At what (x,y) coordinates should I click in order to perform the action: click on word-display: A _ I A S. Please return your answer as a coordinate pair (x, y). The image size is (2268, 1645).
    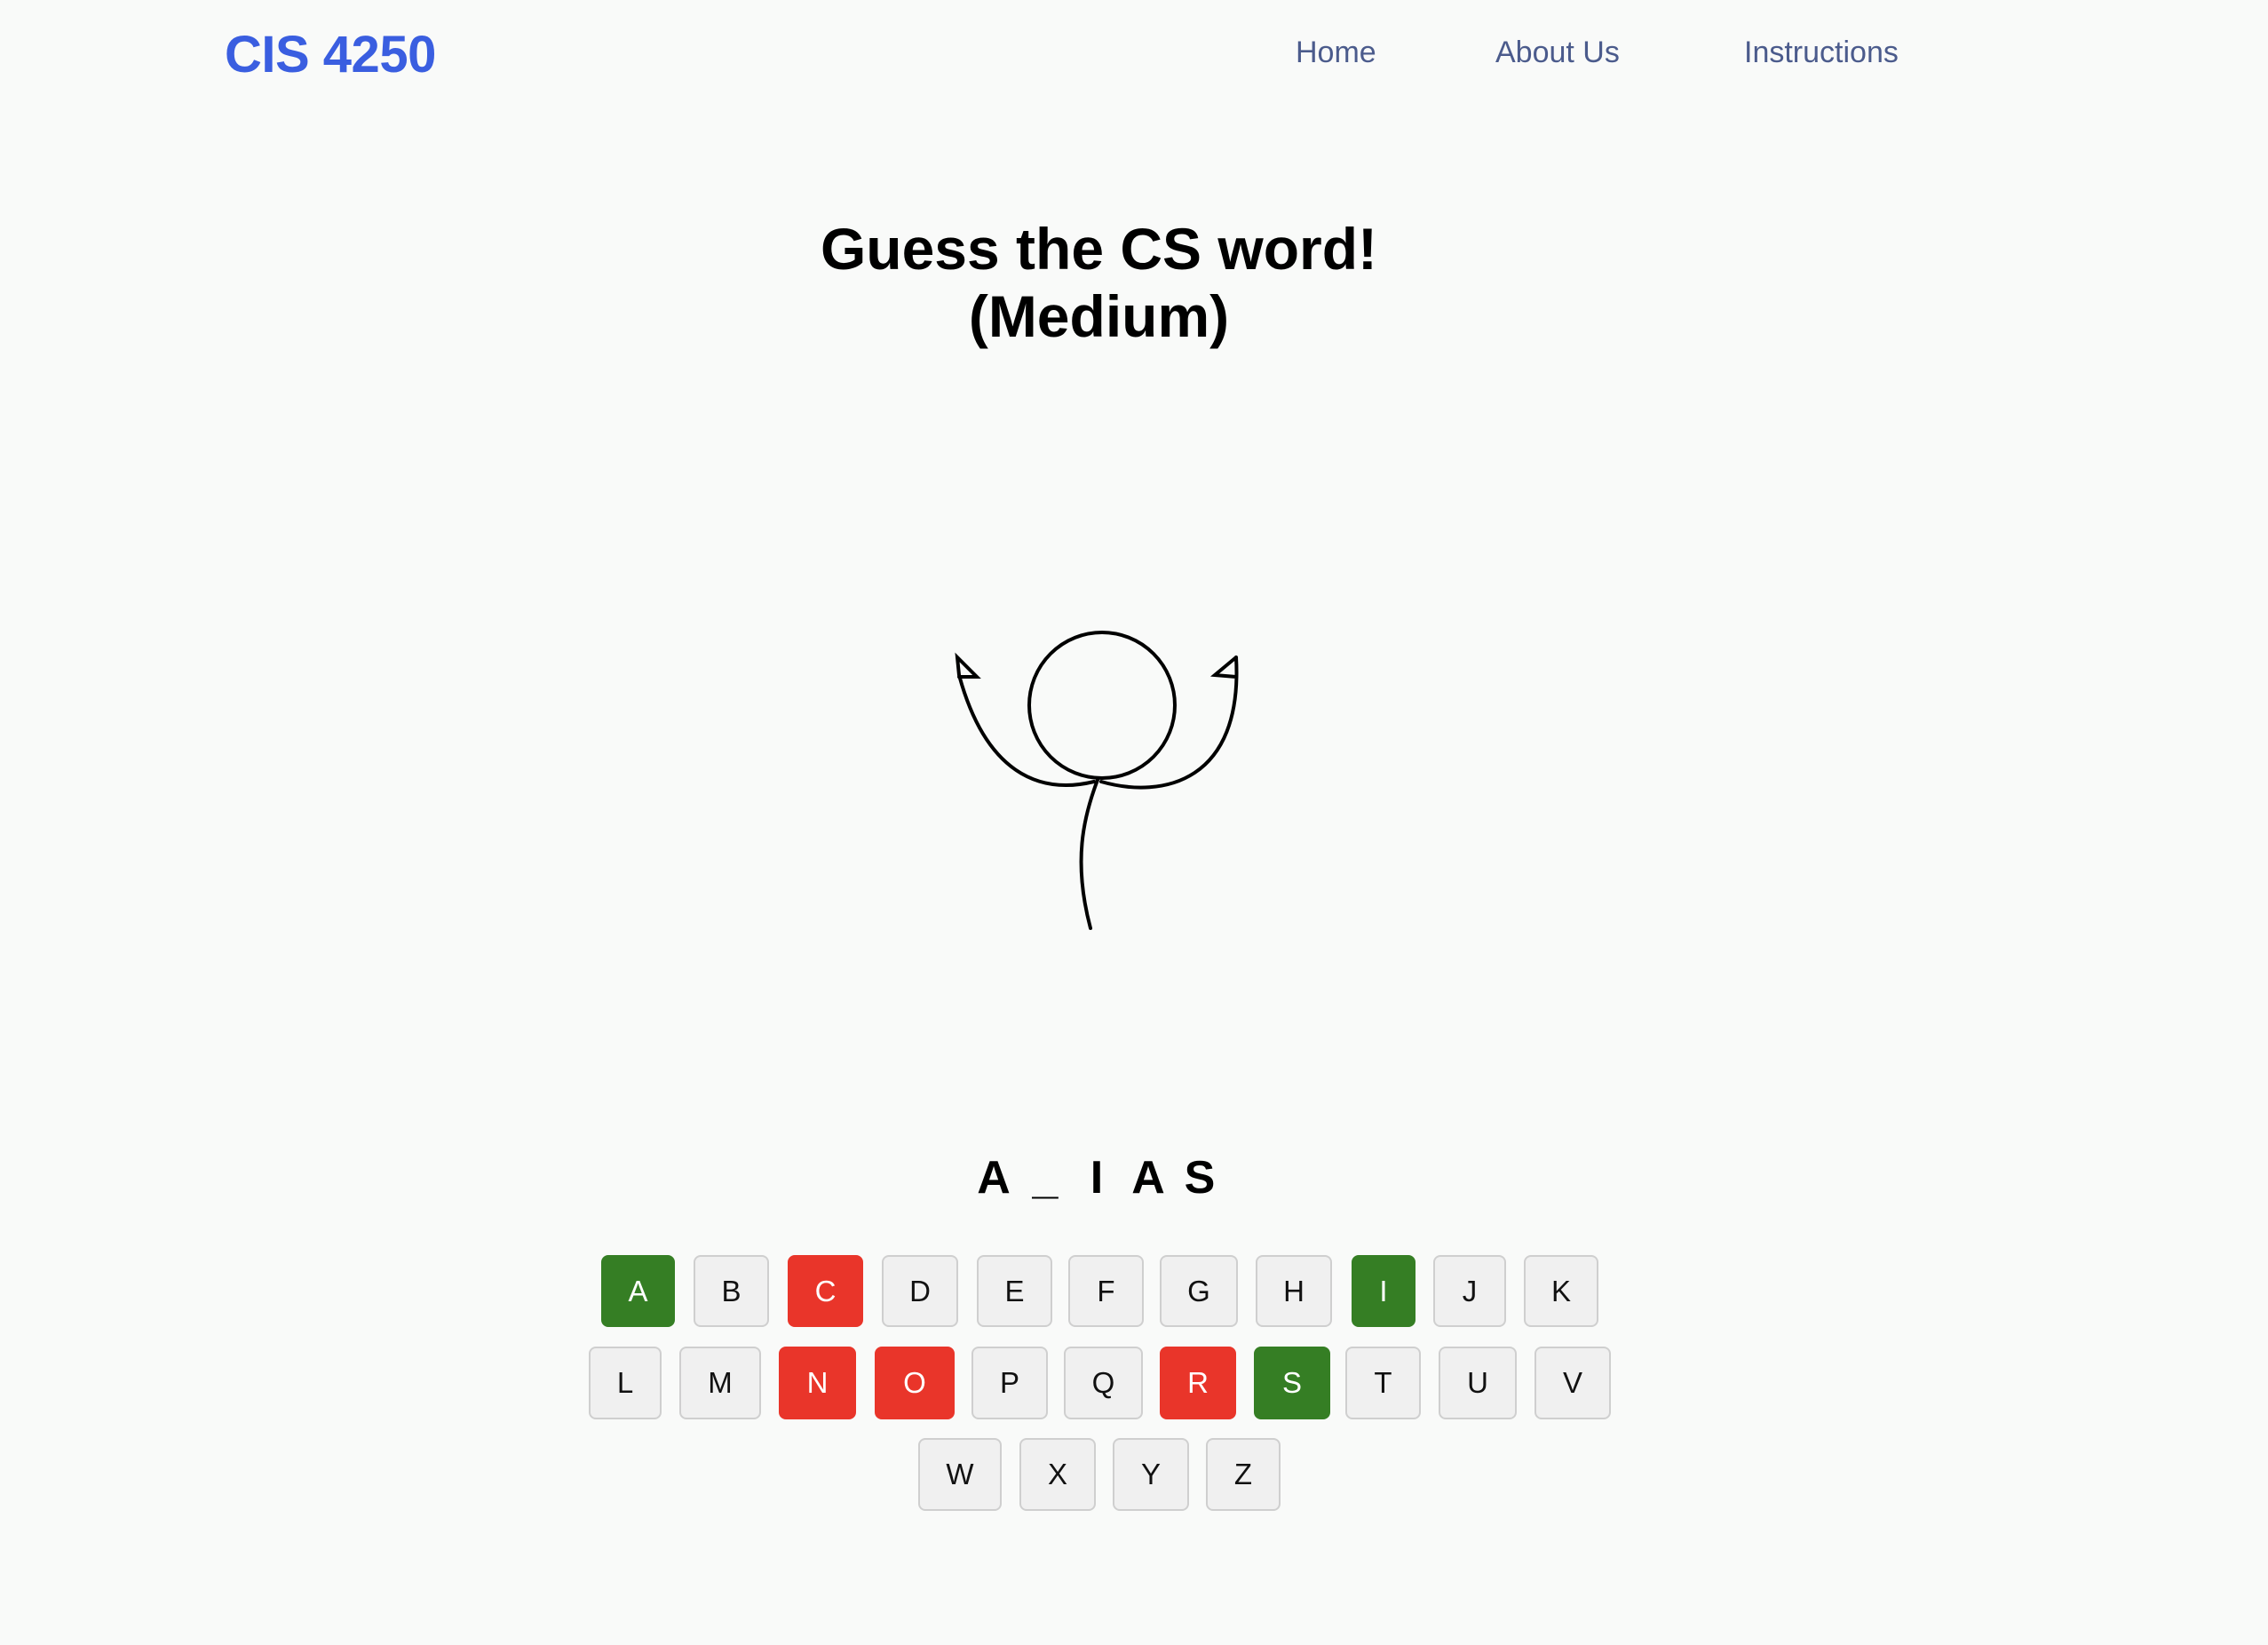
    Looking at the image, I should click on (1096, 1182).